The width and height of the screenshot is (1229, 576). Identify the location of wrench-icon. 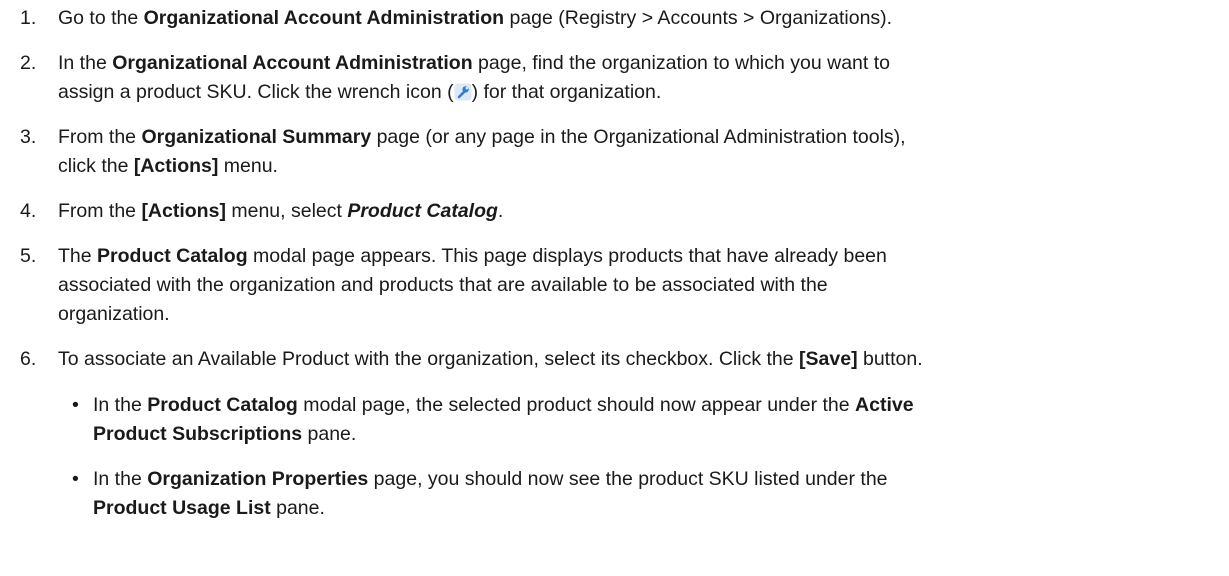
(463, 91).